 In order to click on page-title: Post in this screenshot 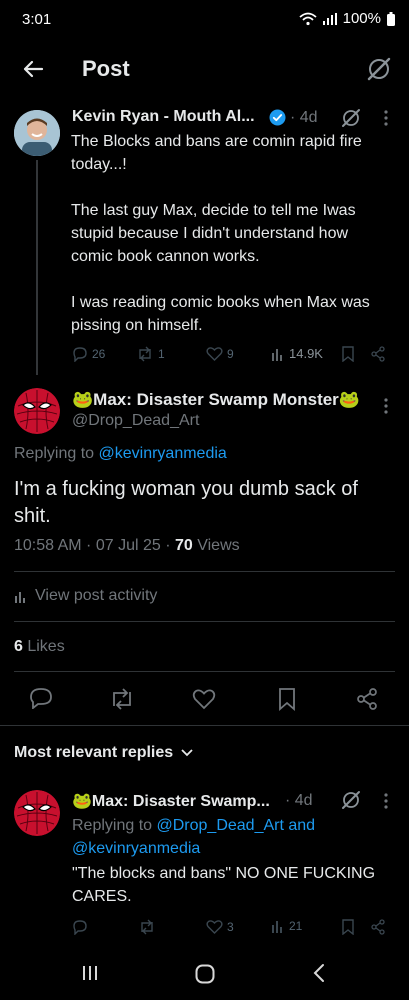, I will do `click(106, 68)`.